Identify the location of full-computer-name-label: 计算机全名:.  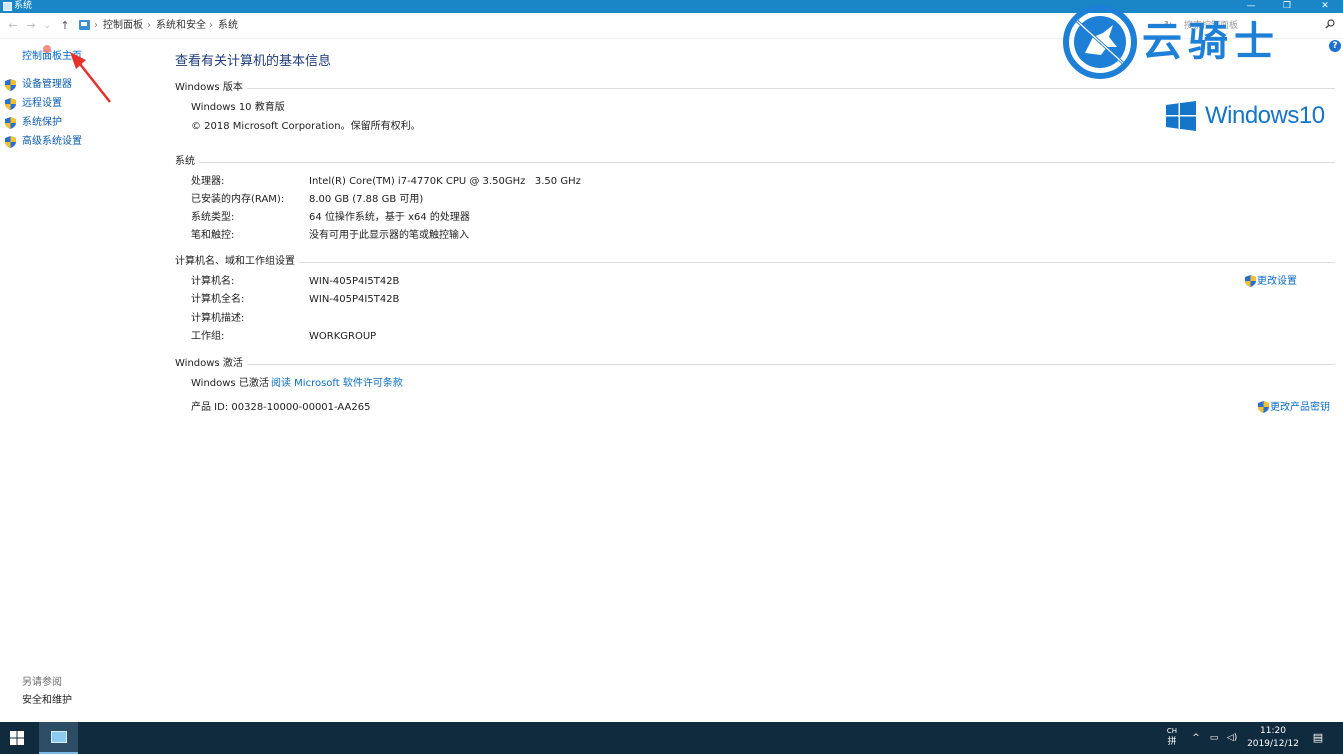
(218, 299).